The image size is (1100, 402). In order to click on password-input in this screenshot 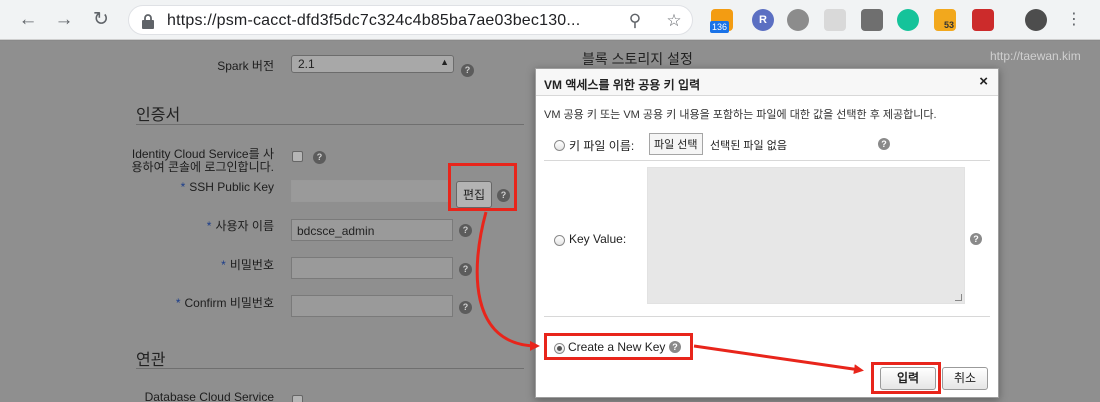, I will do `click(372, 268)`.